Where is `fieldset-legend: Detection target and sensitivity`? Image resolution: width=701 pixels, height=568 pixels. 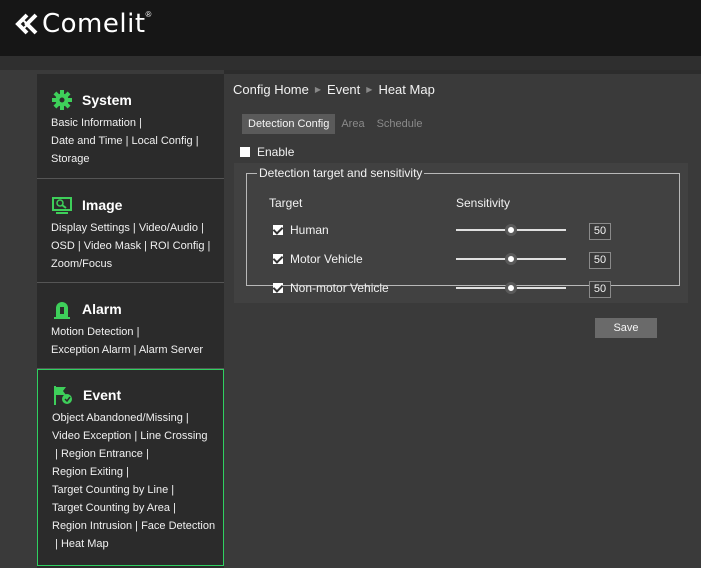
fieldset-legend: Detection target and sensitivity is located at coordinates (341, 173).